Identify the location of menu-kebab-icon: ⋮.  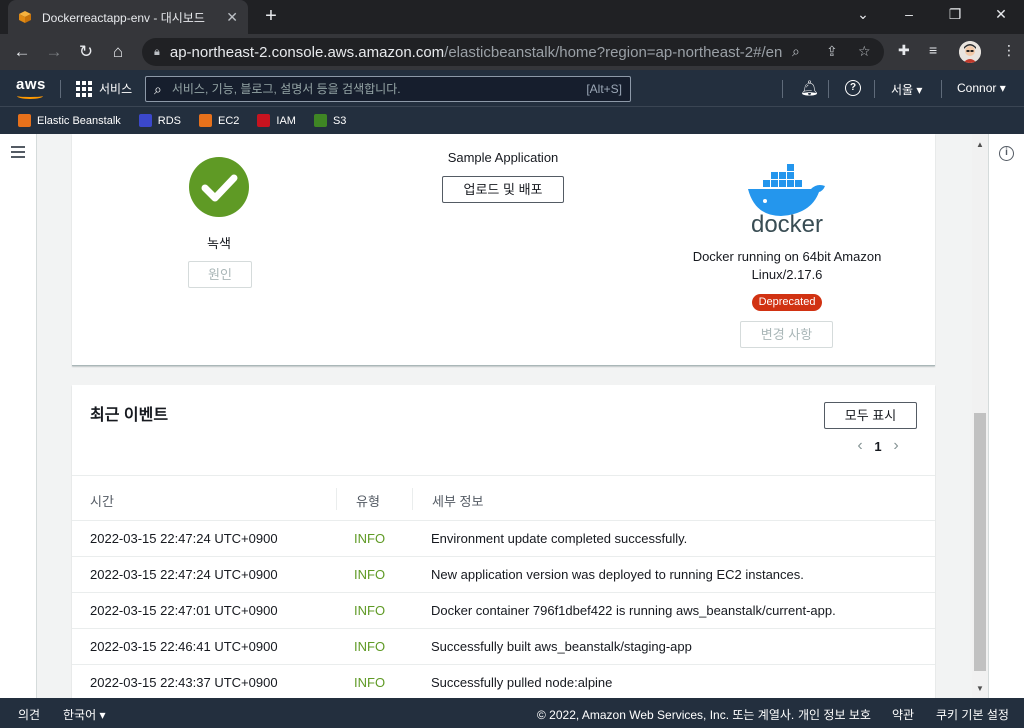
(1009, 50).